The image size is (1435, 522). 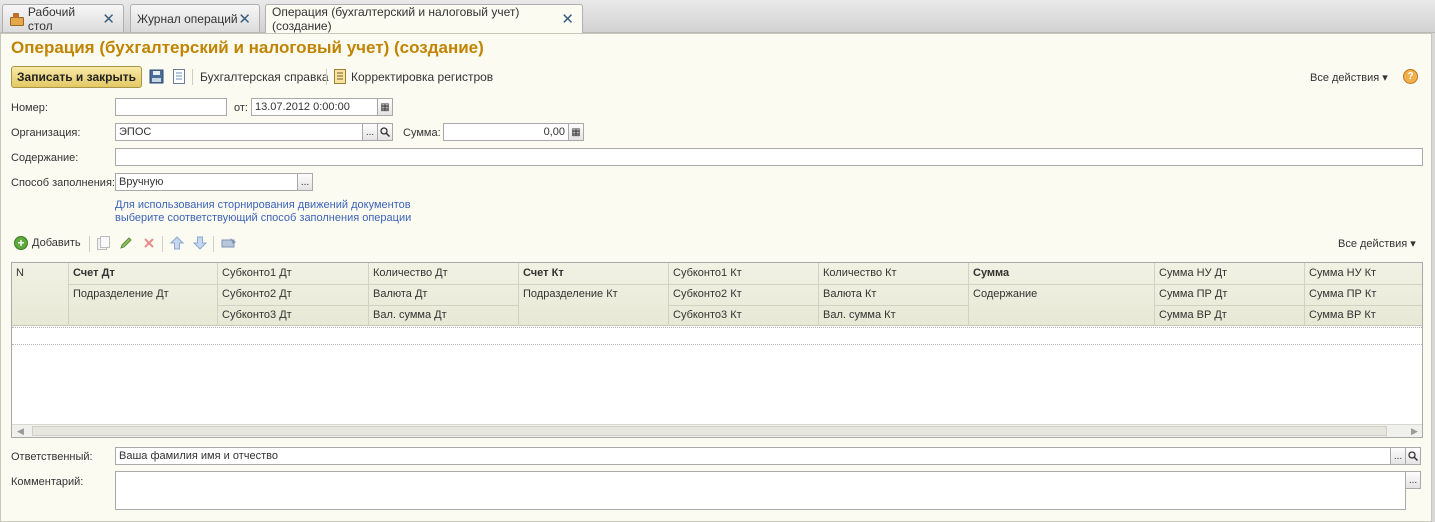 What do you see at coordinates (239, 132) in the screenshot?
I see `organization-field: ЭПОС` at bounding box center [239, 132].